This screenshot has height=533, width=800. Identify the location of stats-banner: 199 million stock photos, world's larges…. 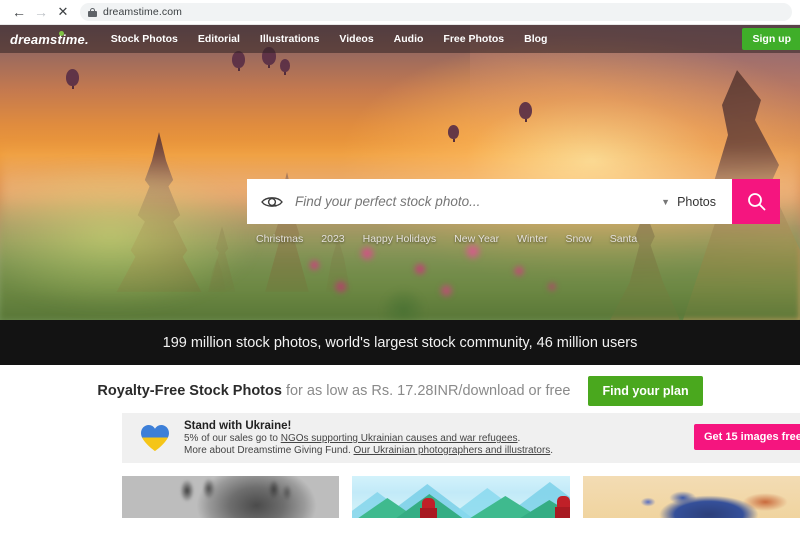
(400, 342).